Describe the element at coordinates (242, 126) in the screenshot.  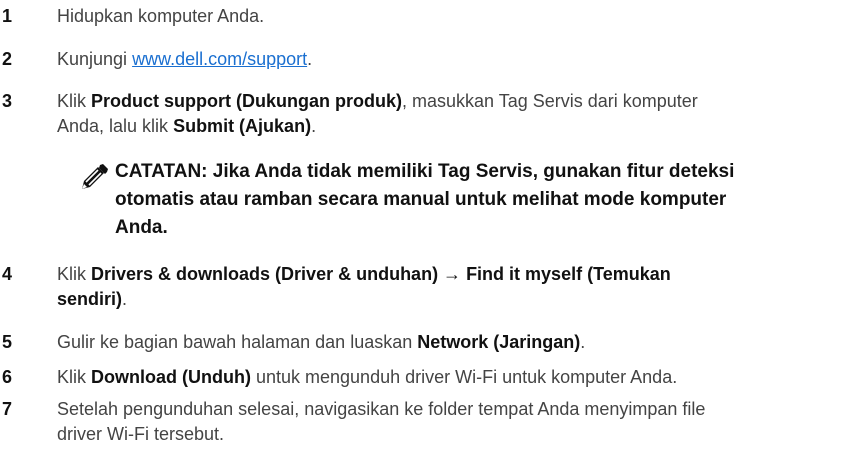
I see `step-bold-text: Submit (Ajukan)` at that location.